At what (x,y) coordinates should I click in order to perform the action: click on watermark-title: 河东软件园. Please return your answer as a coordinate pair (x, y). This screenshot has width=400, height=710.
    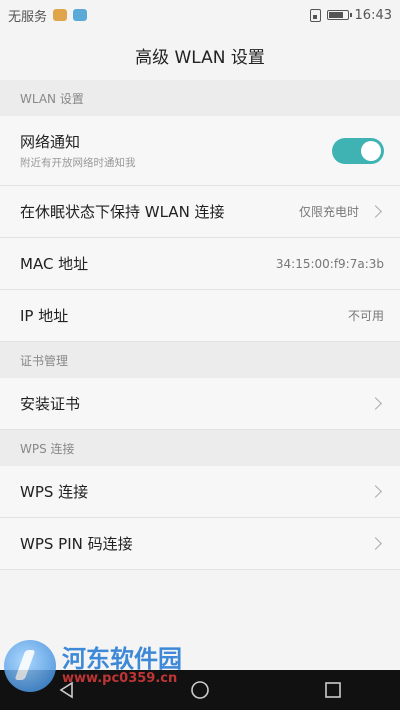
    Looking at the image, I should click on (122, 658).